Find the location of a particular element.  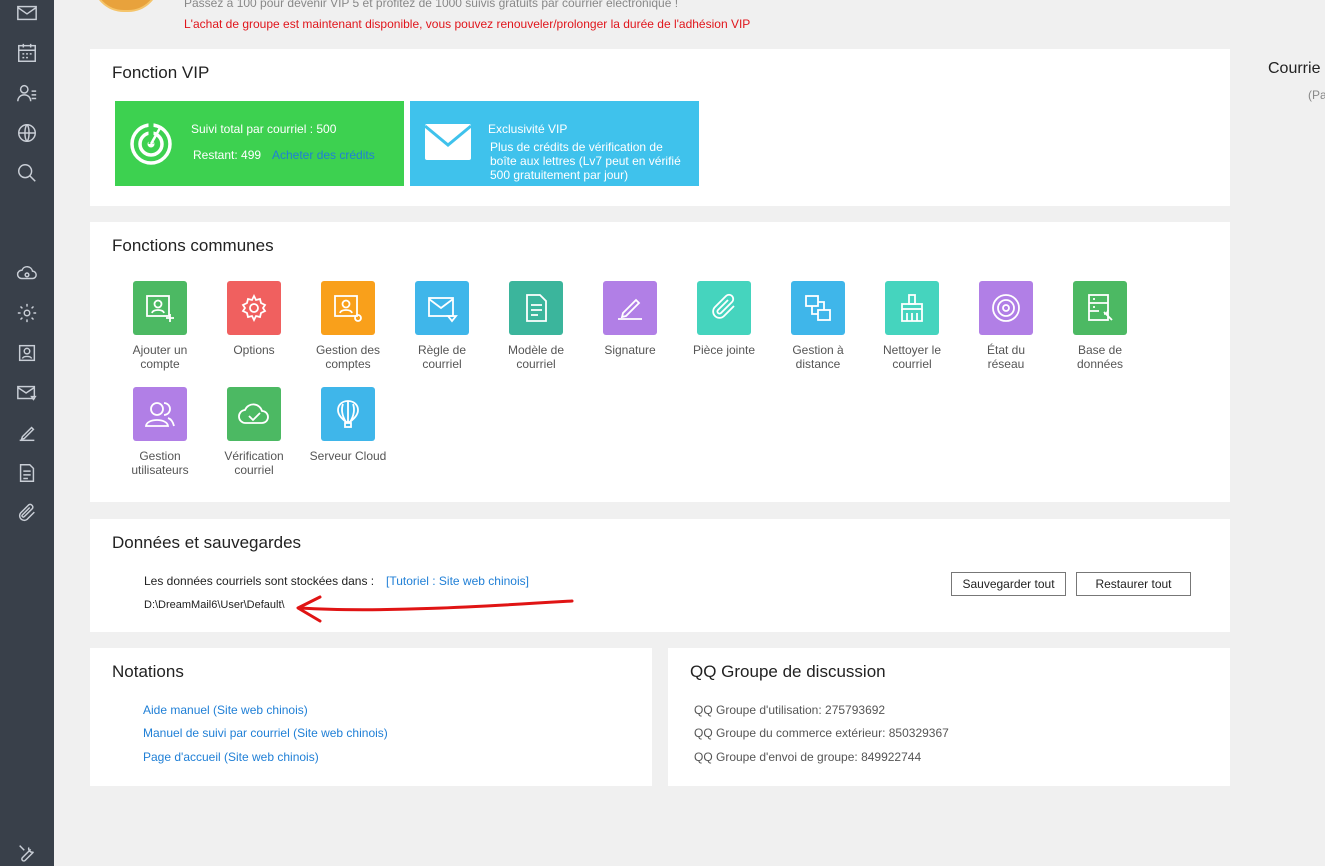

fn-label-1: Gestion des is located at coordinates (348, 350).